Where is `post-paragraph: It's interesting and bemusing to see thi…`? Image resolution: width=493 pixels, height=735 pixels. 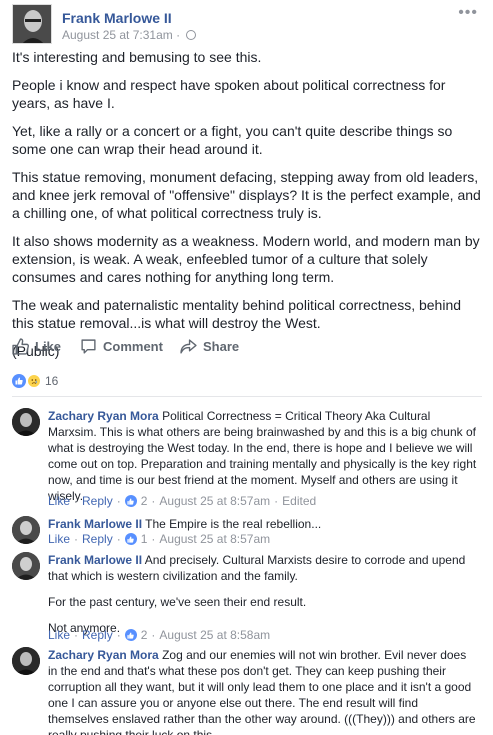 post-paragraph: It's interesting and bemusing to see thi… is located at coordinates (137, 57).